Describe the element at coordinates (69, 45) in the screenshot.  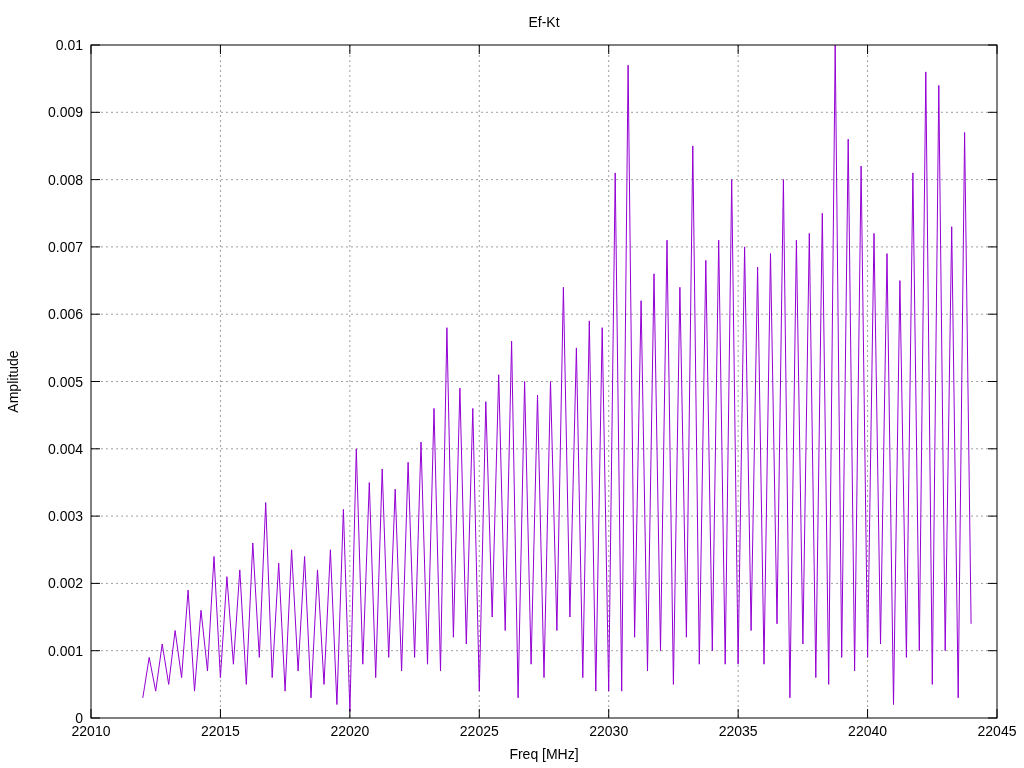
I see `tick-label: 0.01` at that location.